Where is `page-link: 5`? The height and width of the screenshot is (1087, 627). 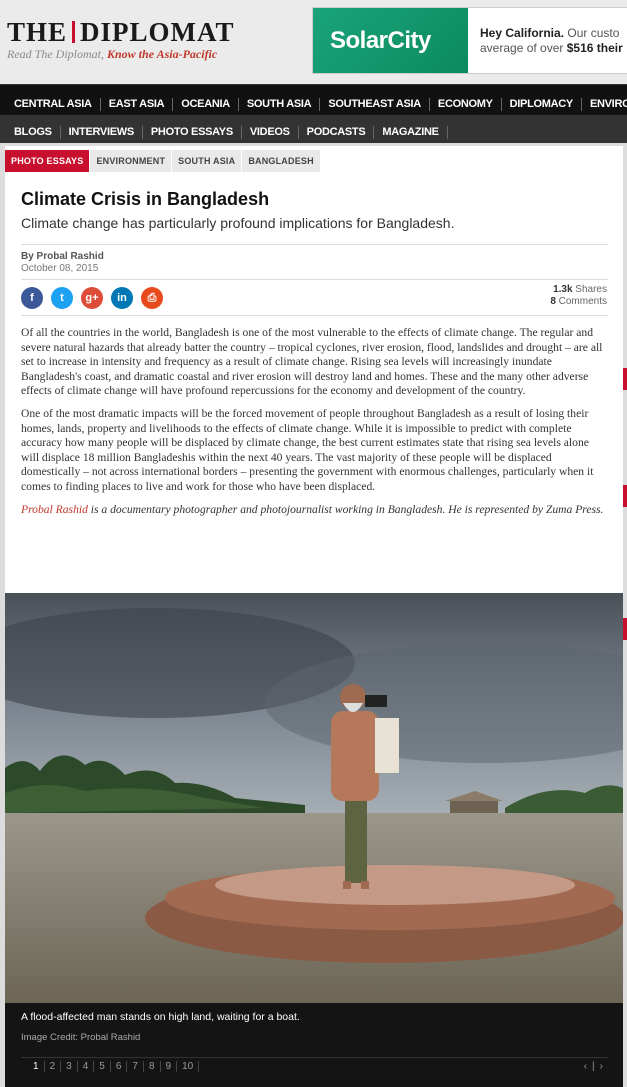
page-link: 5 is located at coordinates (102, 1066).